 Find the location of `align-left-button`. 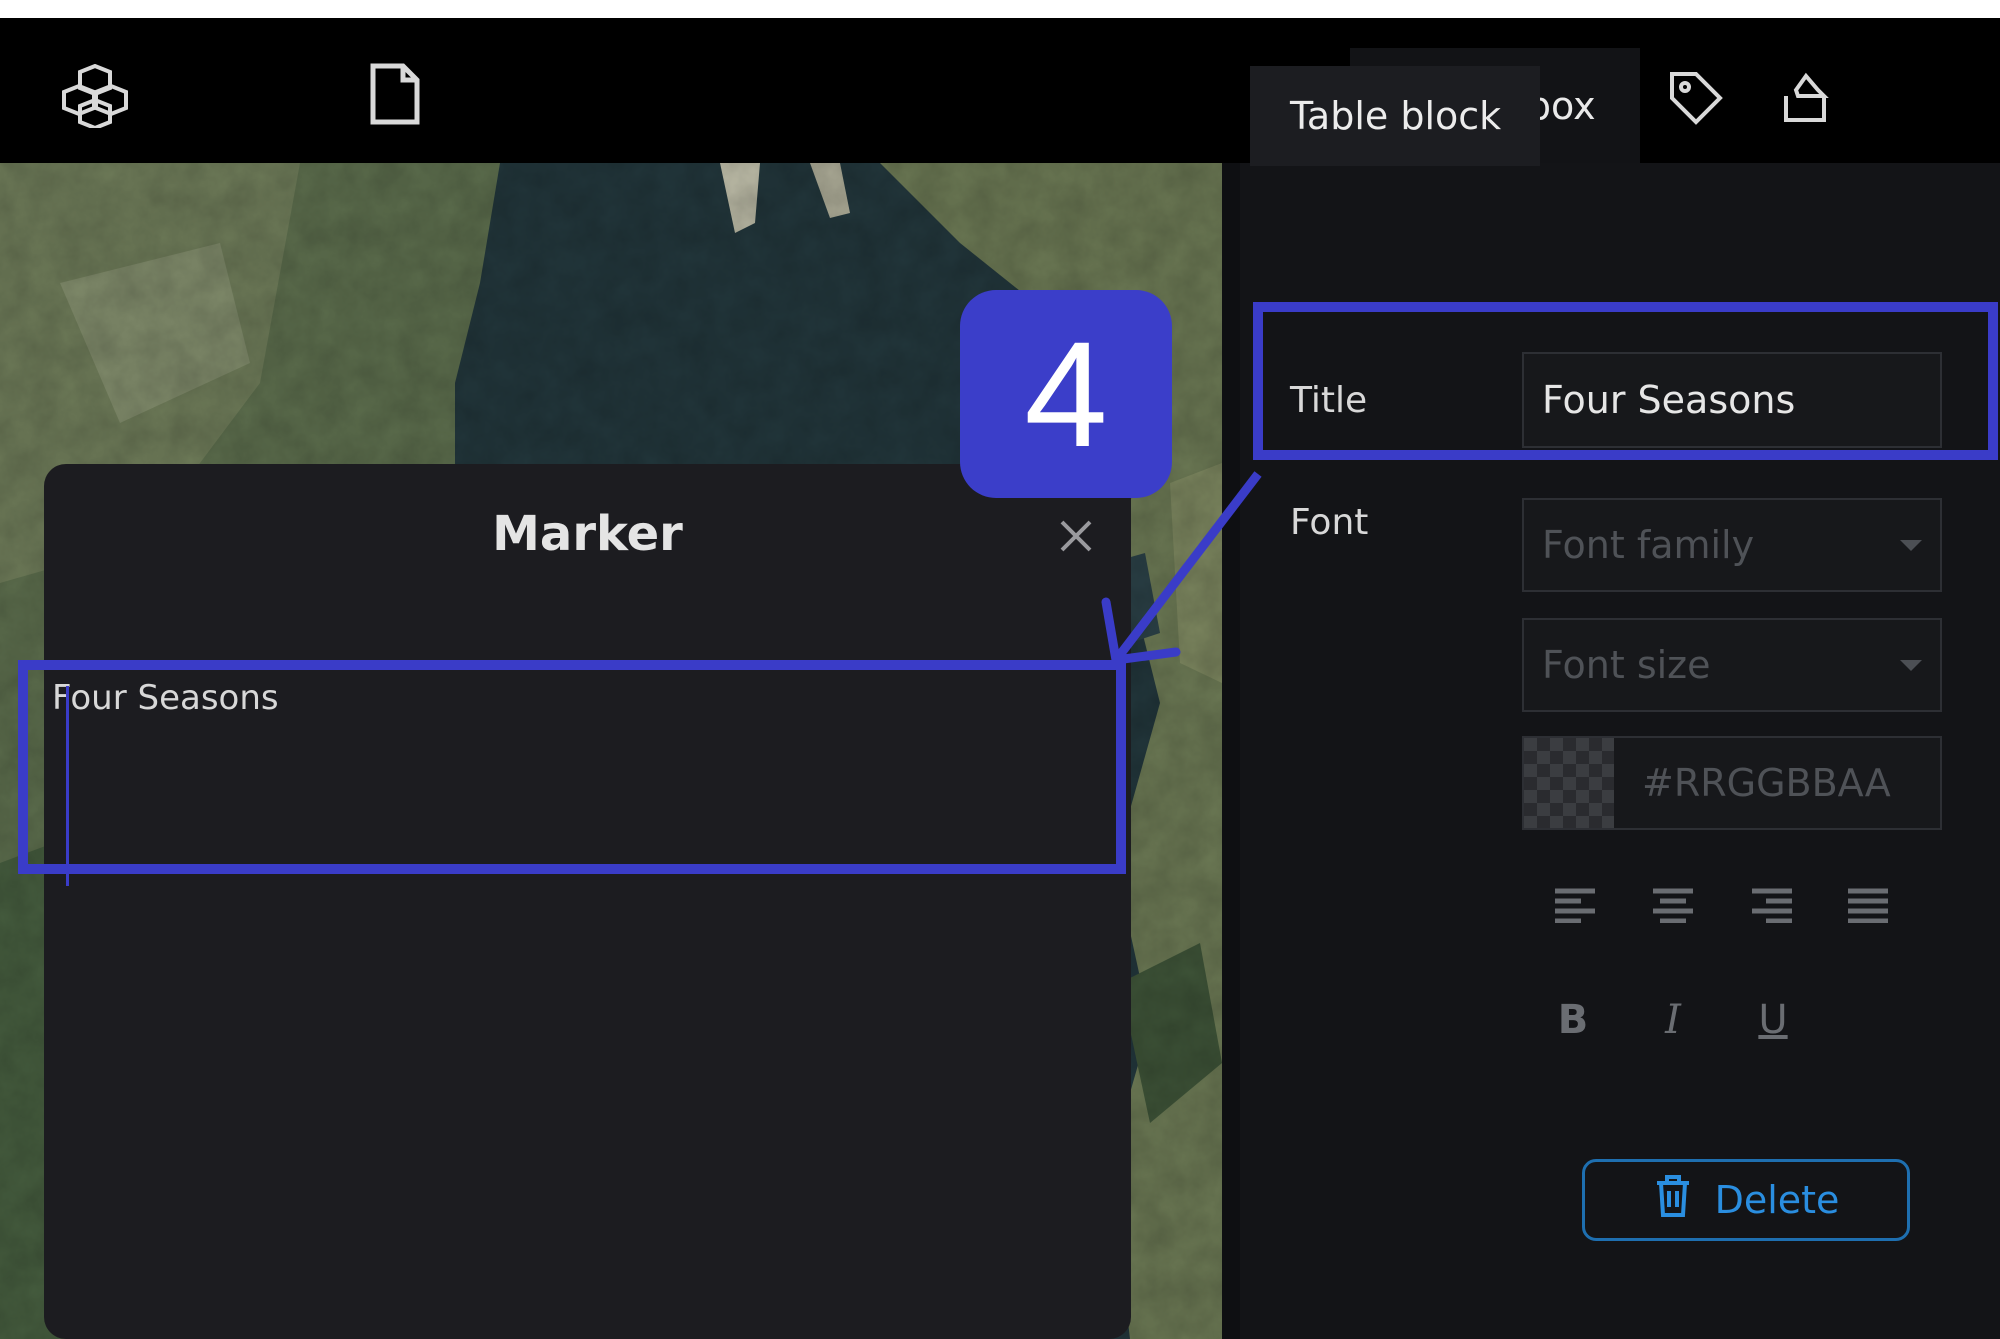

align-left-button is located at coordinates (1575, 905).